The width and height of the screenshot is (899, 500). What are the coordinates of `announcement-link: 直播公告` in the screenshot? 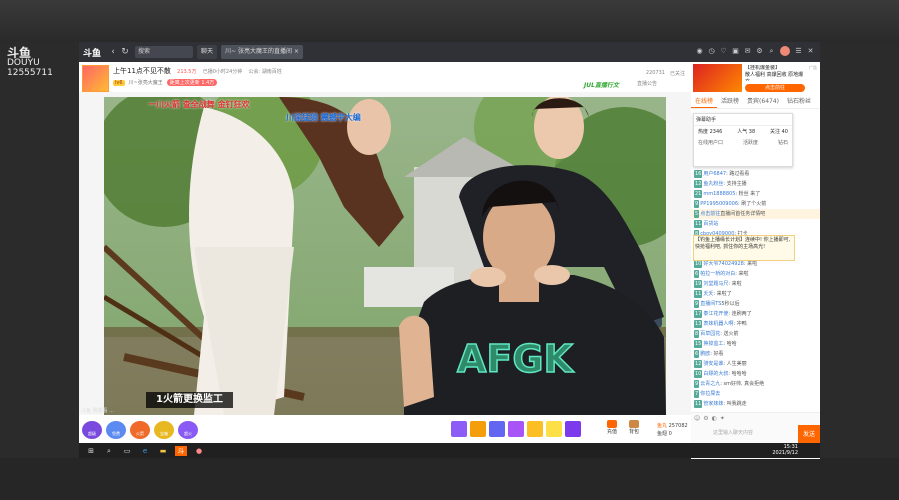 It's located at (647, 83).